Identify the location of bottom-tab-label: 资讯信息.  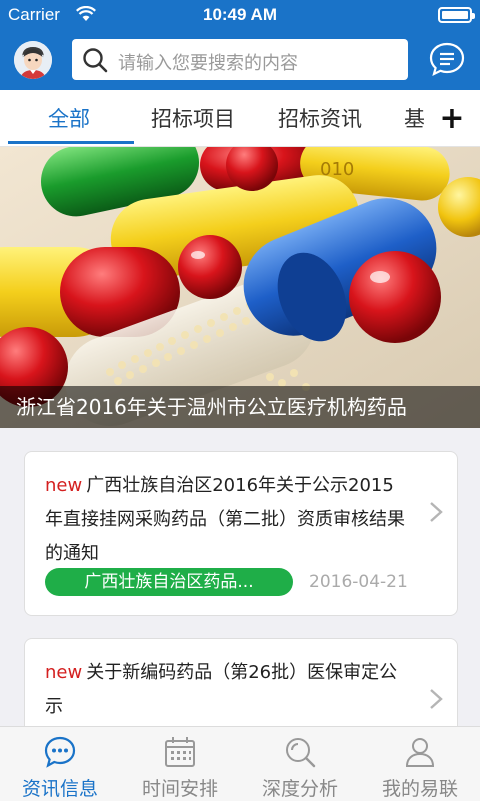
(59, 789).